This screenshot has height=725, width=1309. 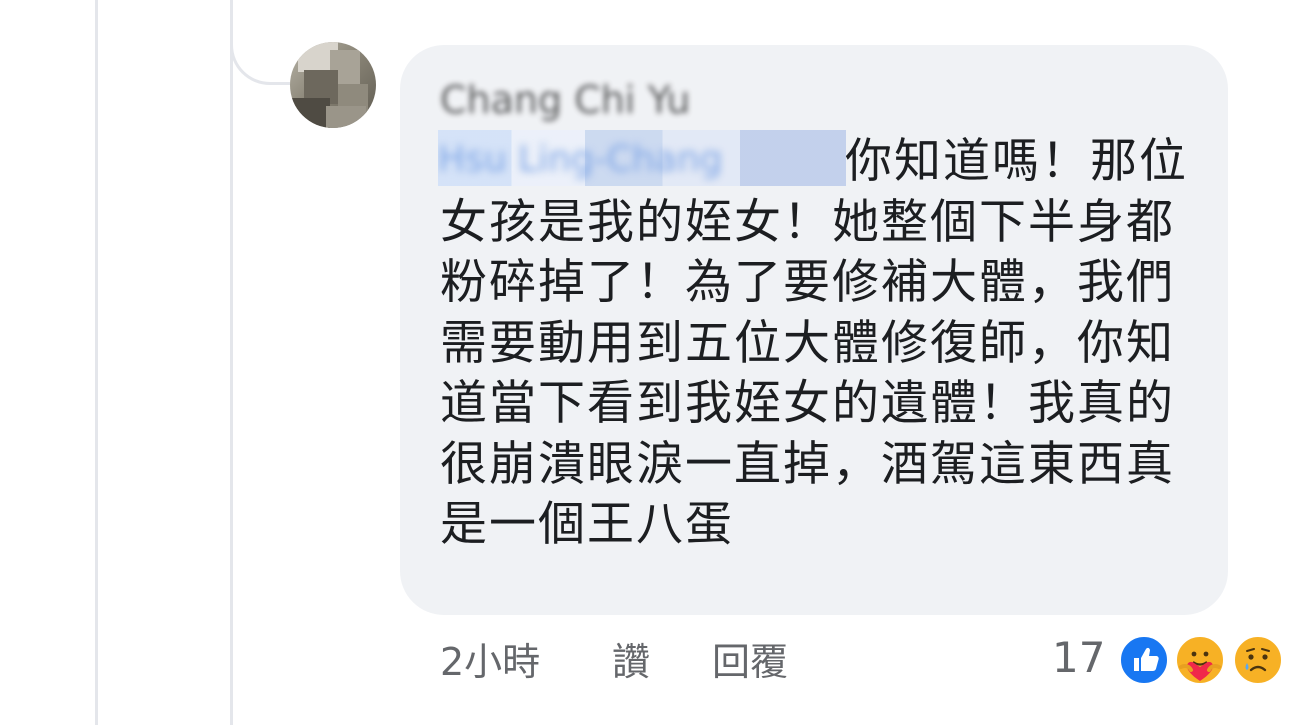 What do you see at coordinates (231, 362) in the screenshot?
I see `thread-line-inner` at bounding box center [231, 362].